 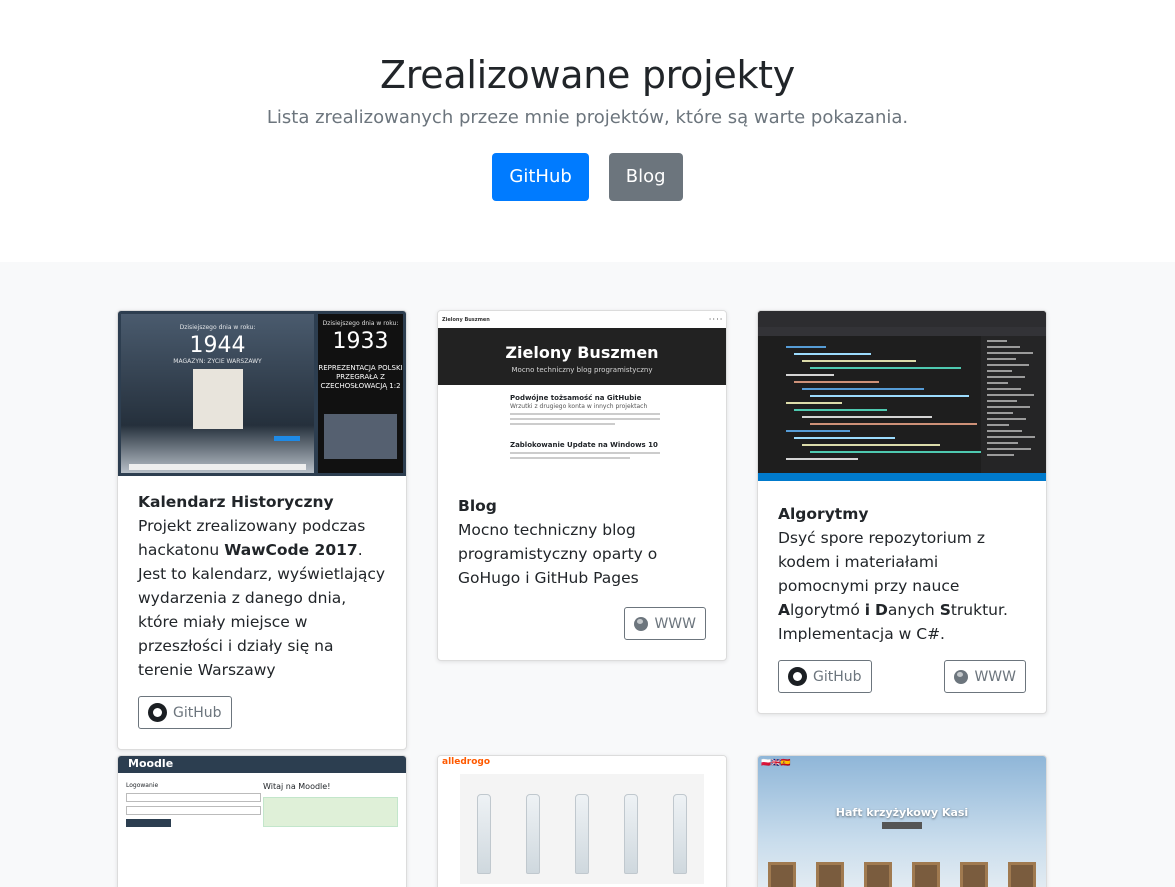 I want to click on blog-header-subtitle: Mocno techniczny blog programistyczny, so click(x=582, y=370).